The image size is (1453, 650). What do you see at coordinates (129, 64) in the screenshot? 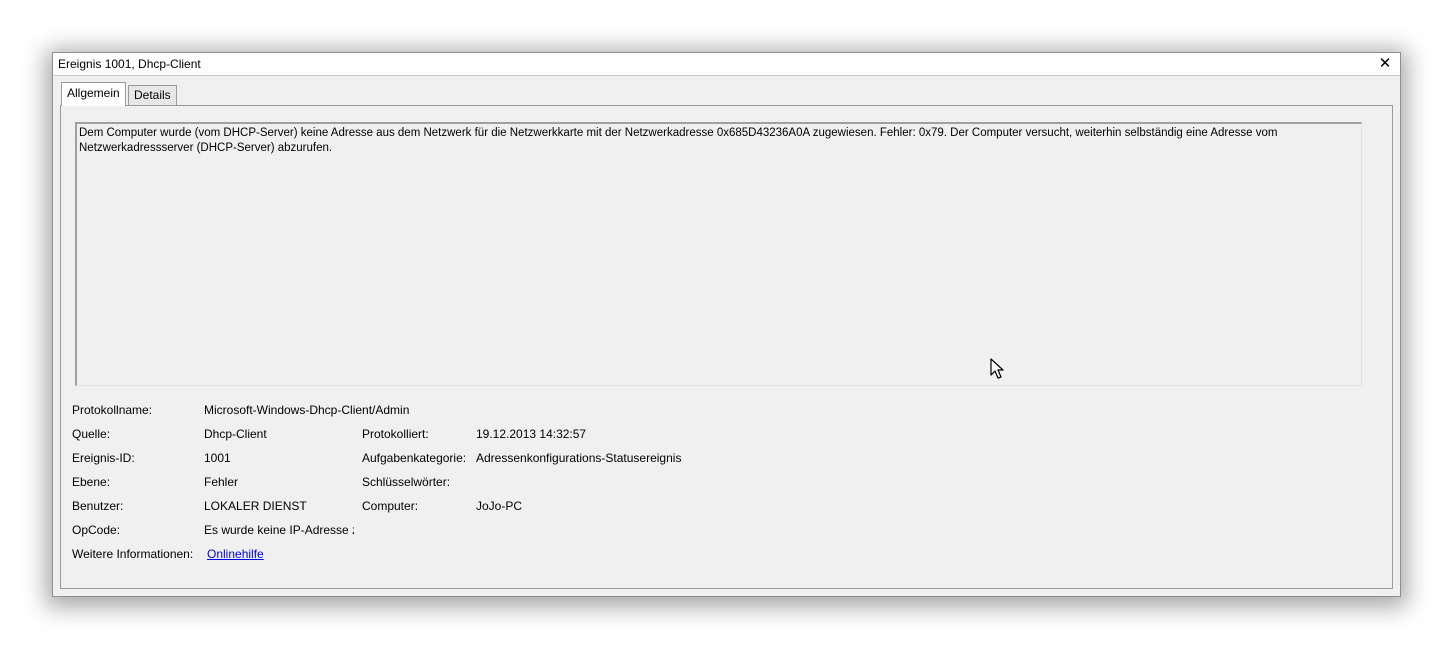
I see `window-title: Ereignis 1001, Dhcp-Client` at bounding box center [129, 64].